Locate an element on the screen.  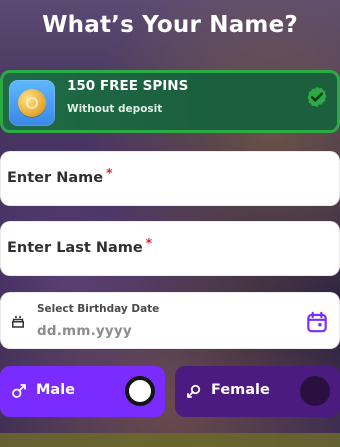
coin-icon is located at coordinates (32, 103).